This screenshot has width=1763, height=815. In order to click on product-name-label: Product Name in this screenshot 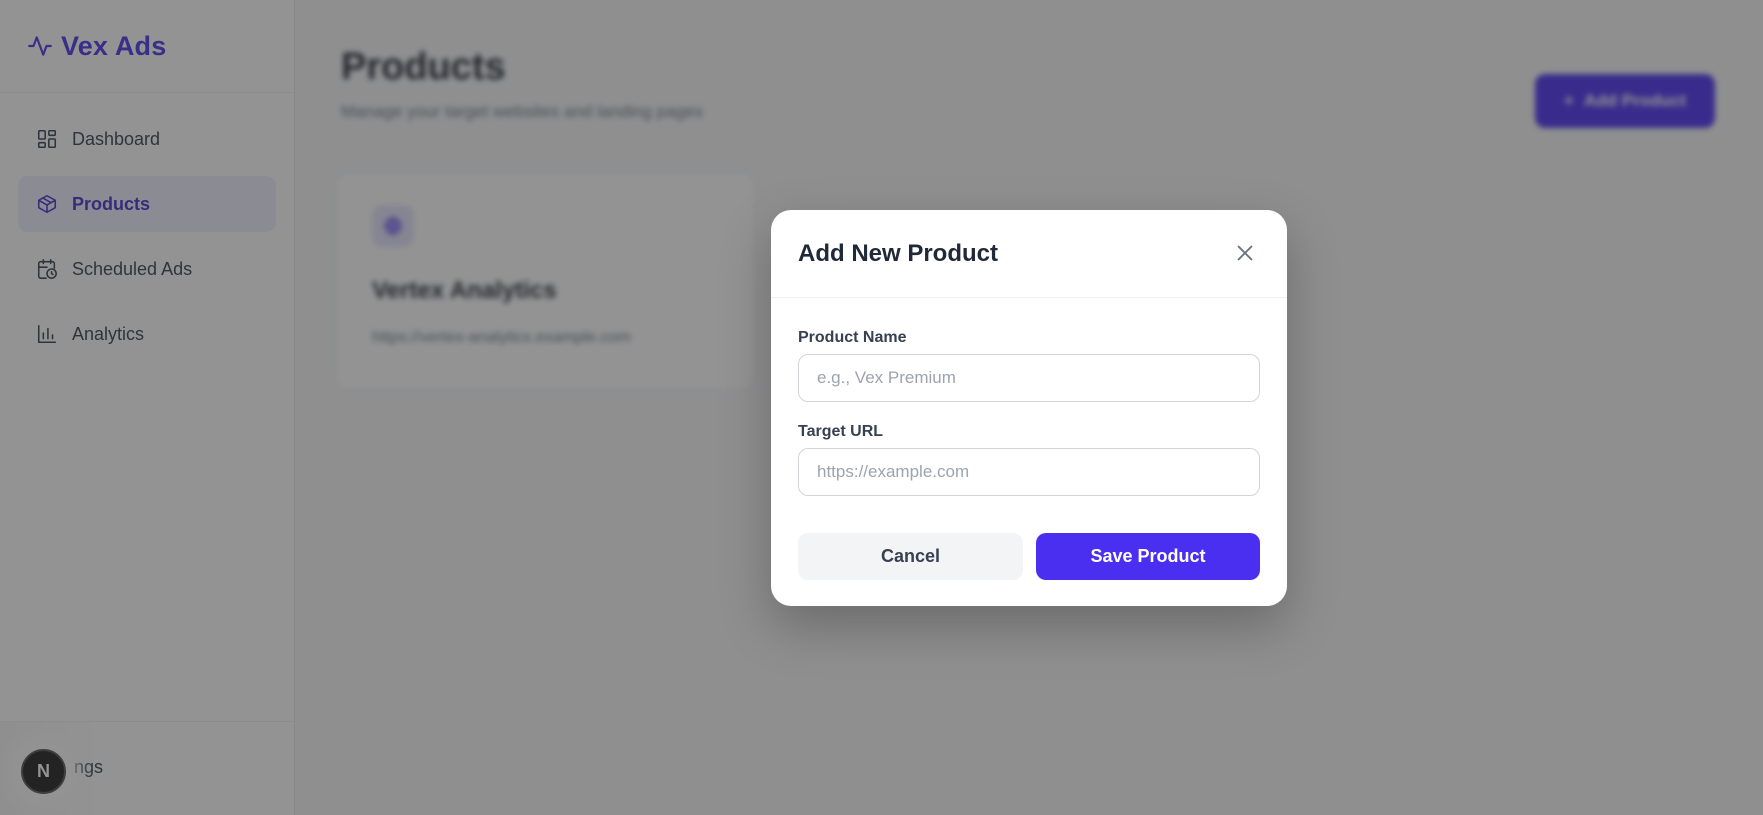, I will do `click(852, 337)`.